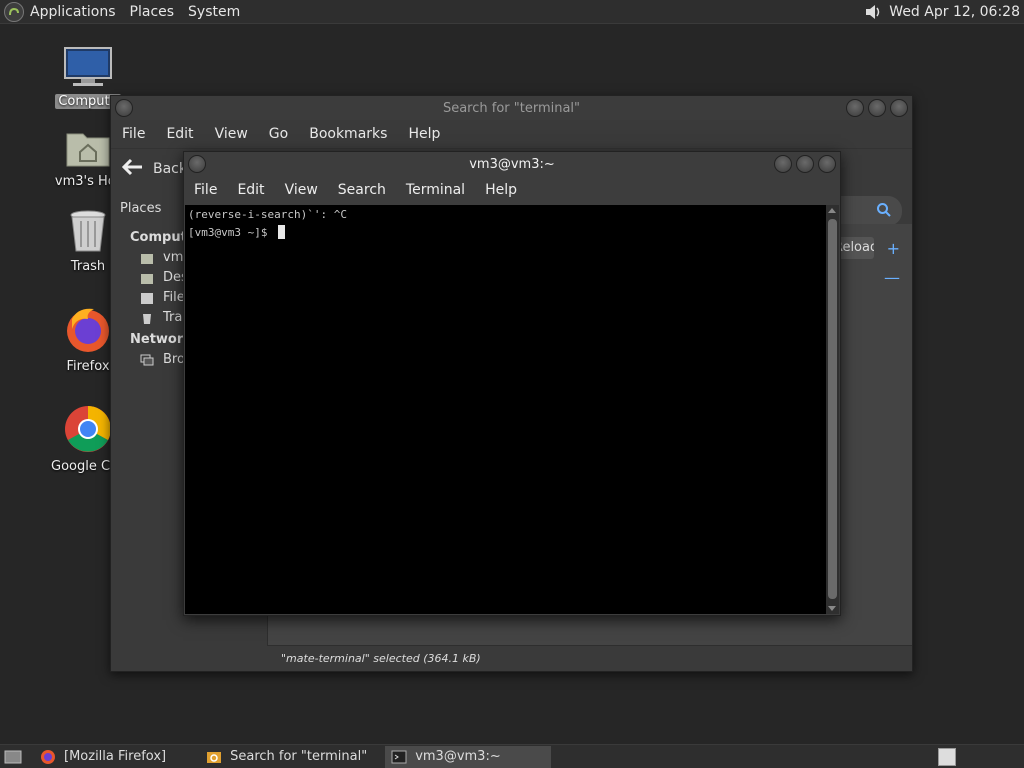 The width and height of the screenshot is (1024, 768). What do you see at coordinates (88, 69) in the screenshot?
I see `computer-icon` at bounding box center [88, 69].